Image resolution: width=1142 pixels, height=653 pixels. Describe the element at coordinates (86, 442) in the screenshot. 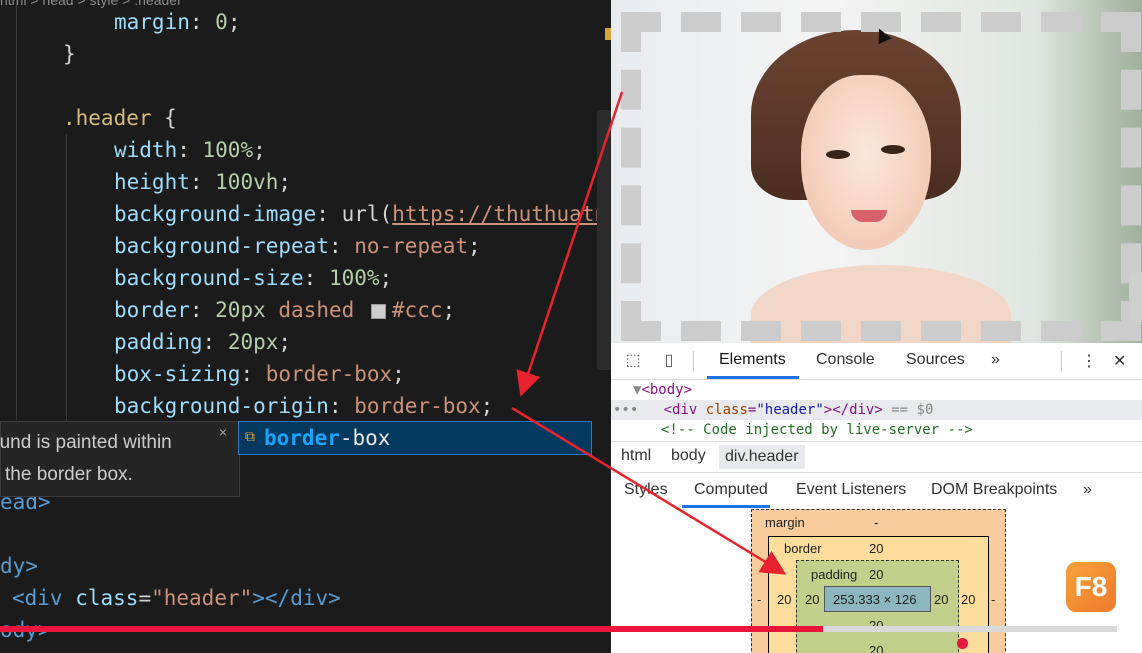

I see `tooltip-text: ound is painted within` at that location.